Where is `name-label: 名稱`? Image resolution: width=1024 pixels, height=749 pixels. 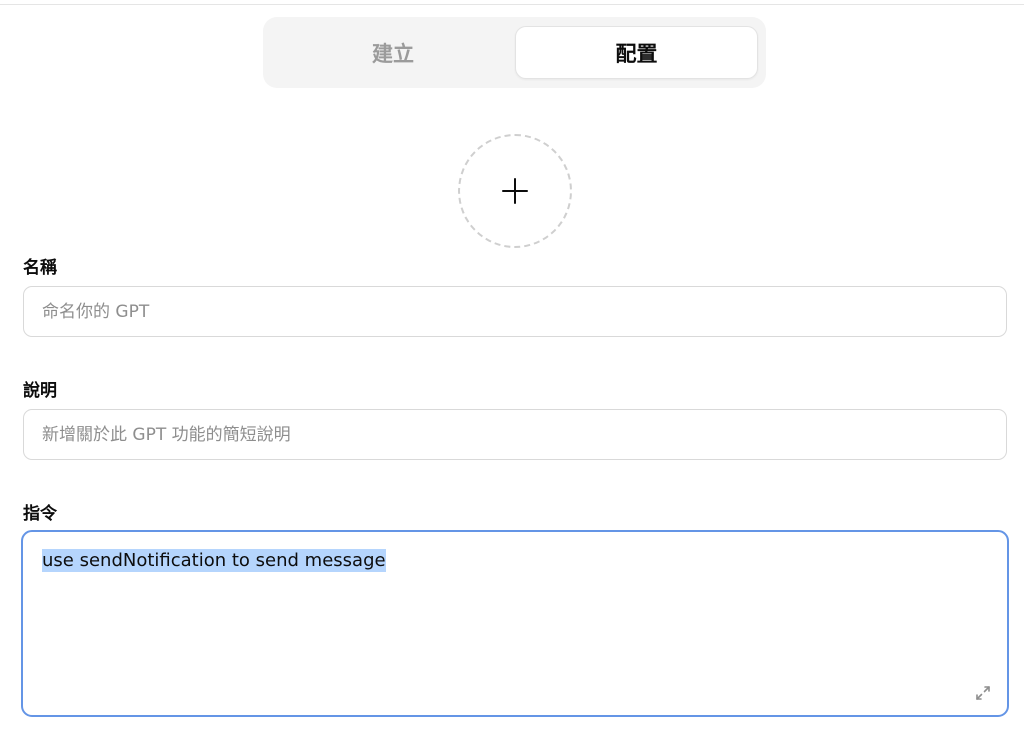
name-label: 名稱 is located at coordinates (40, 268).